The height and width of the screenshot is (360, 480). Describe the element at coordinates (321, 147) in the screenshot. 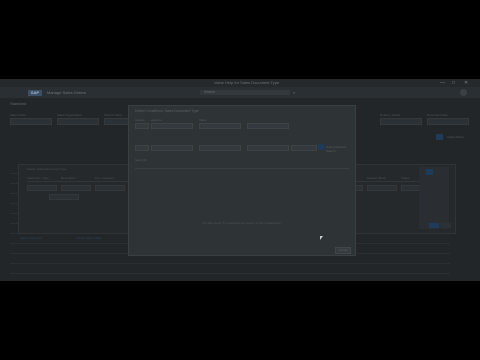

I see `search-go-button` at that location.